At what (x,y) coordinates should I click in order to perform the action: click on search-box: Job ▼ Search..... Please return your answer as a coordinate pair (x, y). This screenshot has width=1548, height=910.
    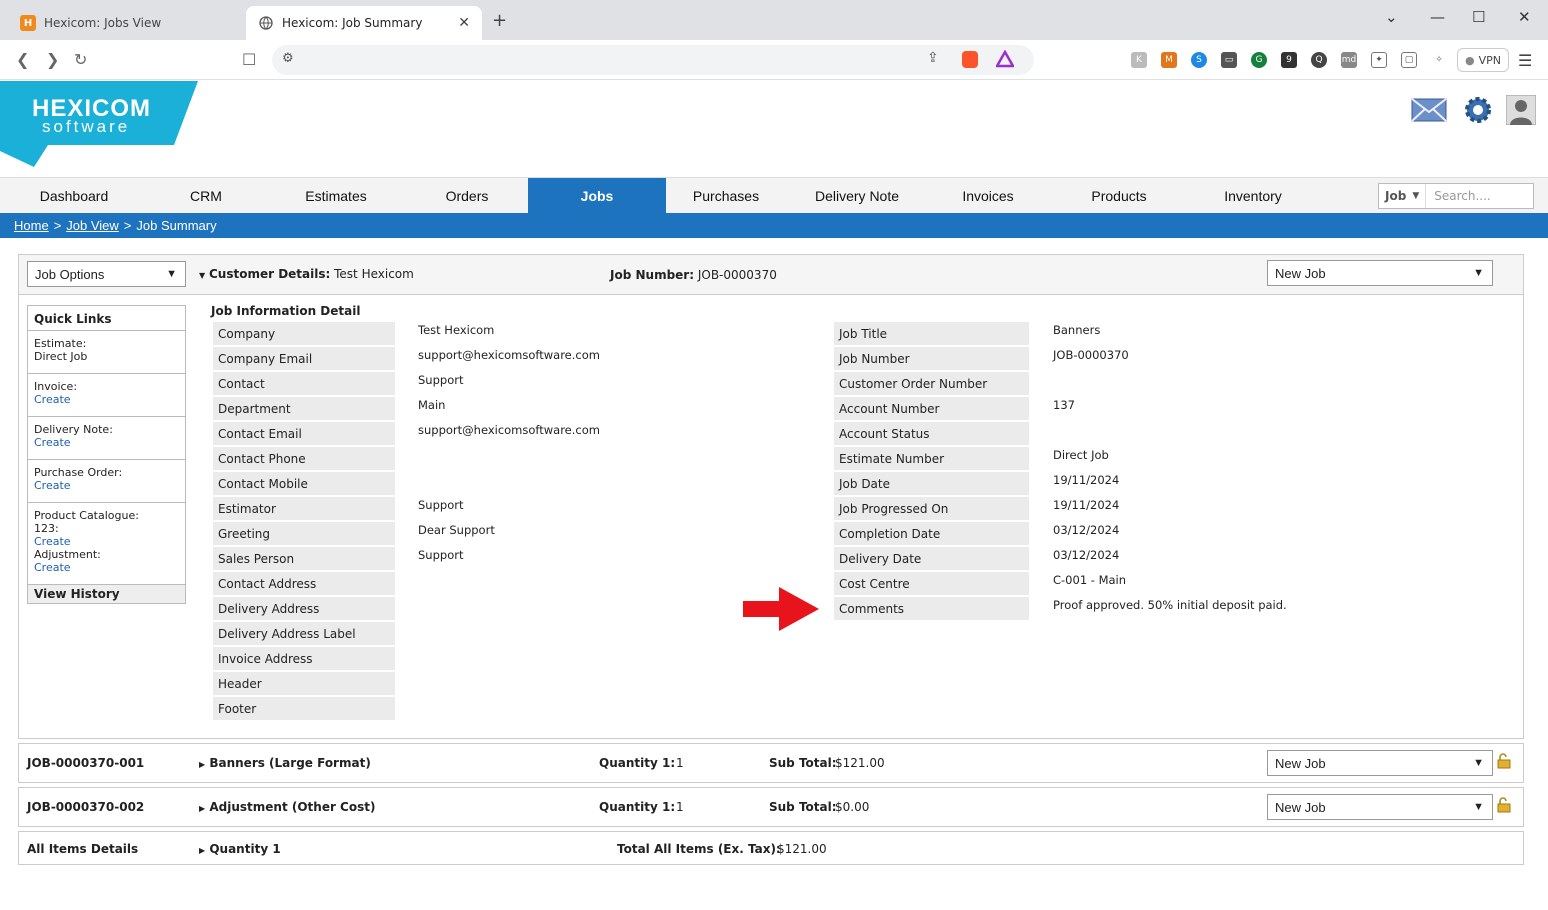
    Looking at the image, I should click on (1456, 196).